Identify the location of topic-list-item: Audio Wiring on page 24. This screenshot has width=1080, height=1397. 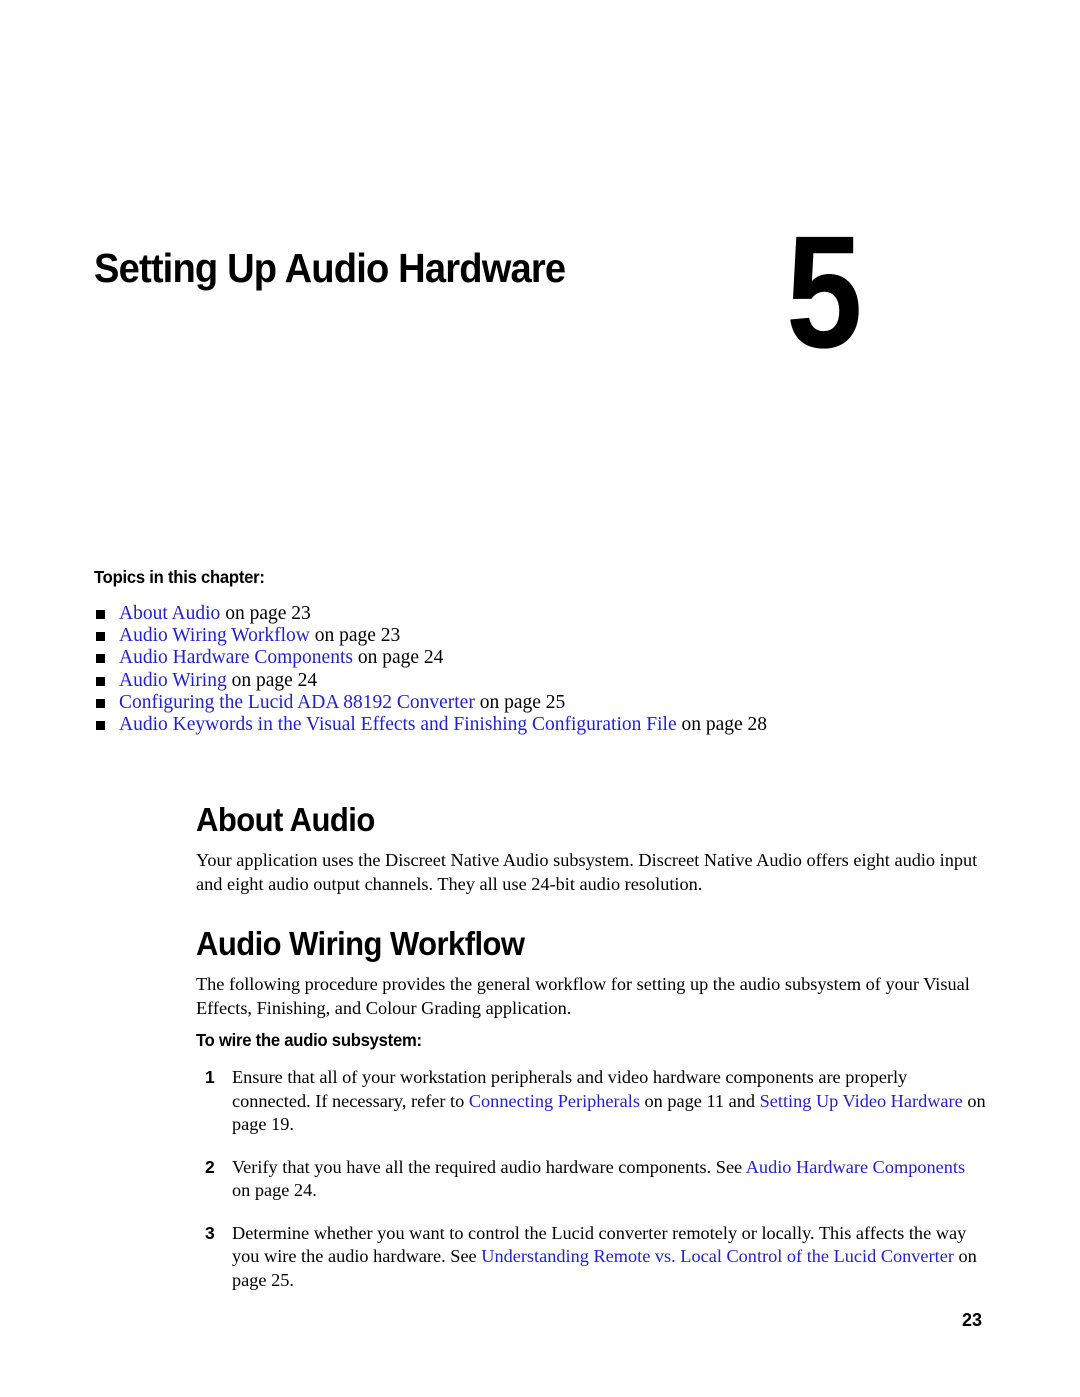
(544, 681).